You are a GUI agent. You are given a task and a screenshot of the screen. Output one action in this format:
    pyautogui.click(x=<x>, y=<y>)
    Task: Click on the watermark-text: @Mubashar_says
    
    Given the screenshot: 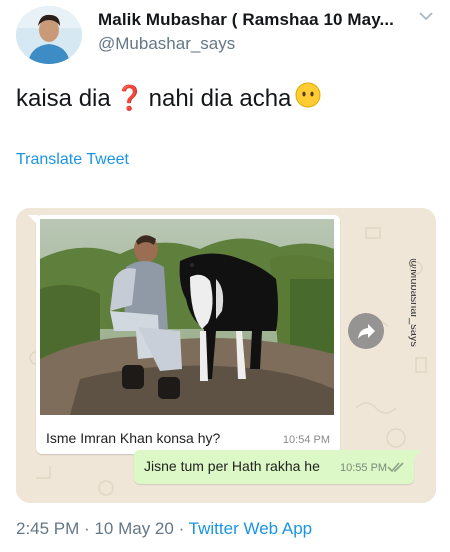 What is the action you would take?
    pyautogui.click(x=409, y=321)
    